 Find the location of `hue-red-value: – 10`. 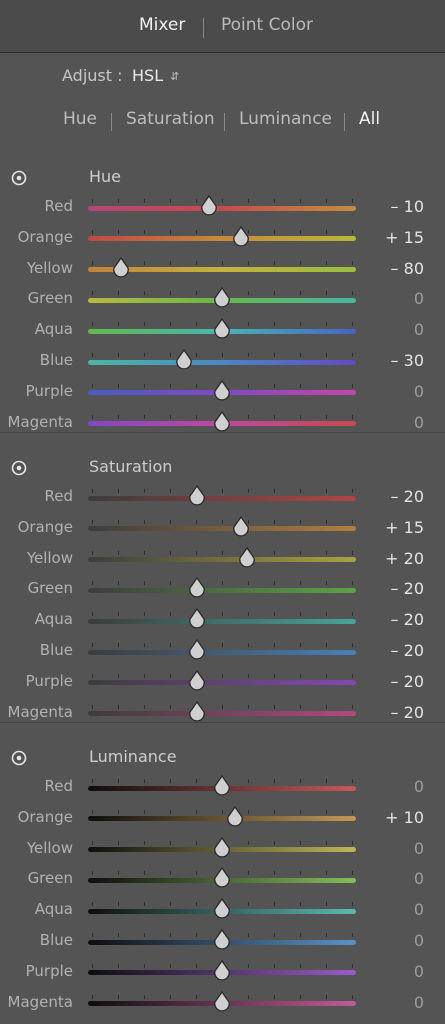

hue-red-value: – 10 is located at coordinates (407, 206).